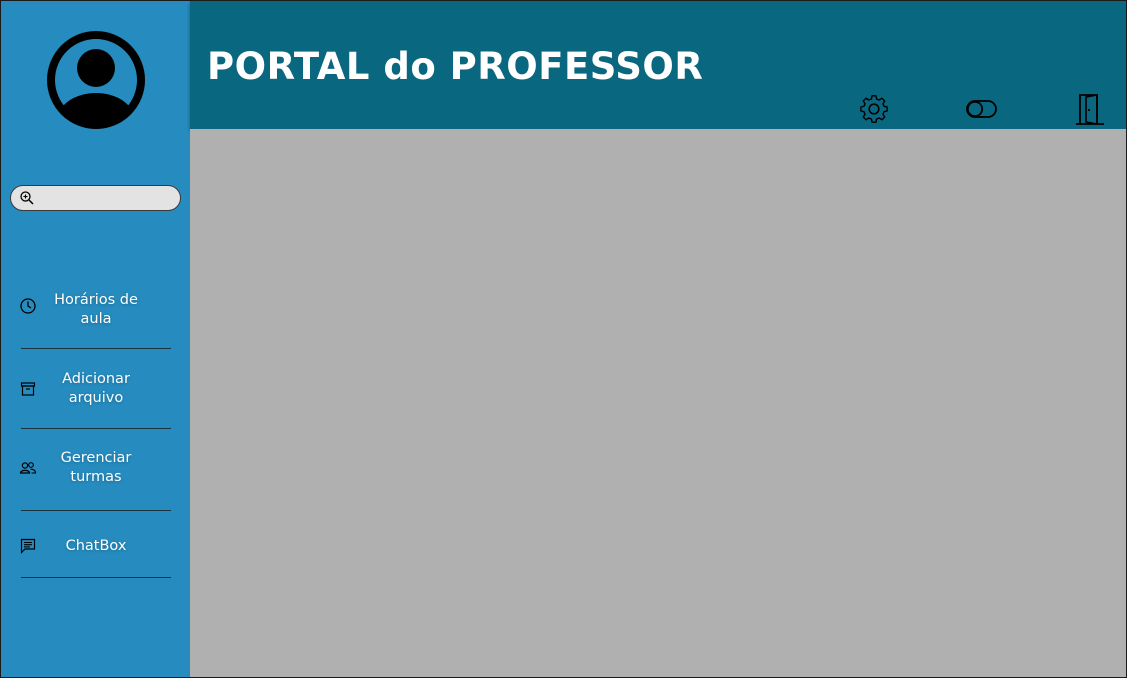 The height and width of the screenshot is (678, 1127). I want to click on gear-icon, so click(874, 109).